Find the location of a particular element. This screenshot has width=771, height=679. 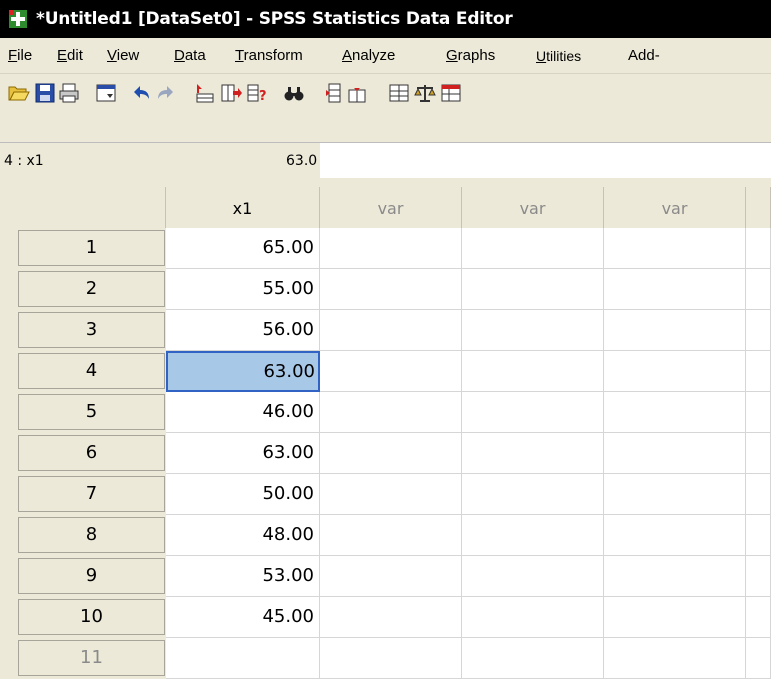

menu-addons: Add- is located at coordinates (644, 55).